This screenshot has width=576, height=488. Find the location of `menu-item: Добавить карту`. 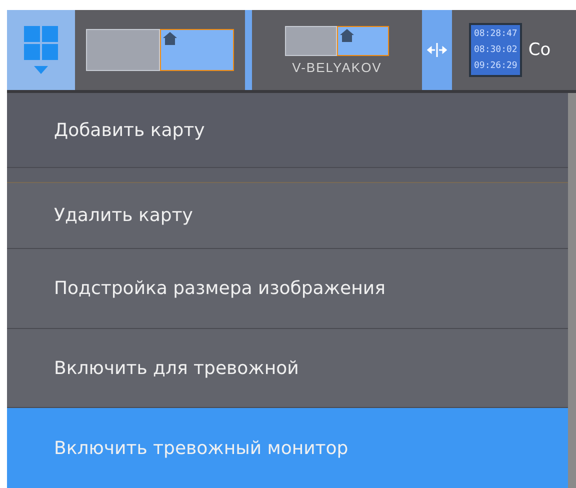

menu-item: Добавить карту is located at coordinates (287, 130).